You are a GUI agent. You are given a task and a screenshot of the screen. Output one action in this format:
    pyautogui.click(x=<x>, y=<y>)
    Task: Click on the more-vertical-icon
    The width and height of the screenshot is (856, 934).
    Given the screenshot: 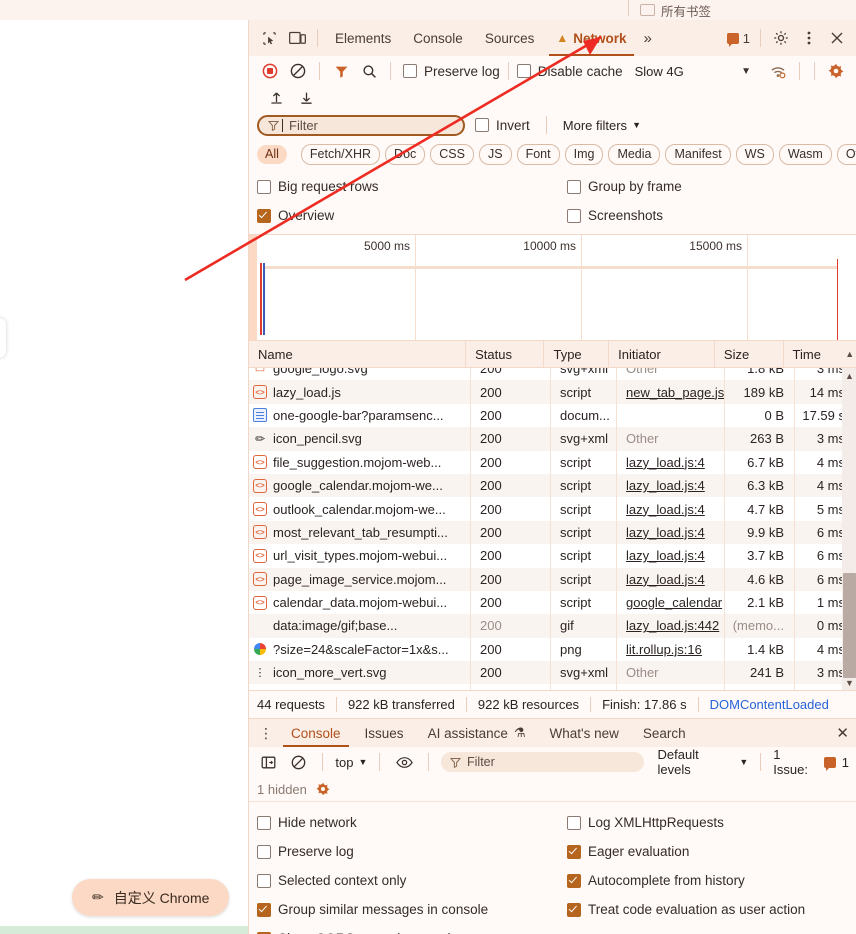 What is the action you would take?
    pyautogui.click(x=809, y=38)
    